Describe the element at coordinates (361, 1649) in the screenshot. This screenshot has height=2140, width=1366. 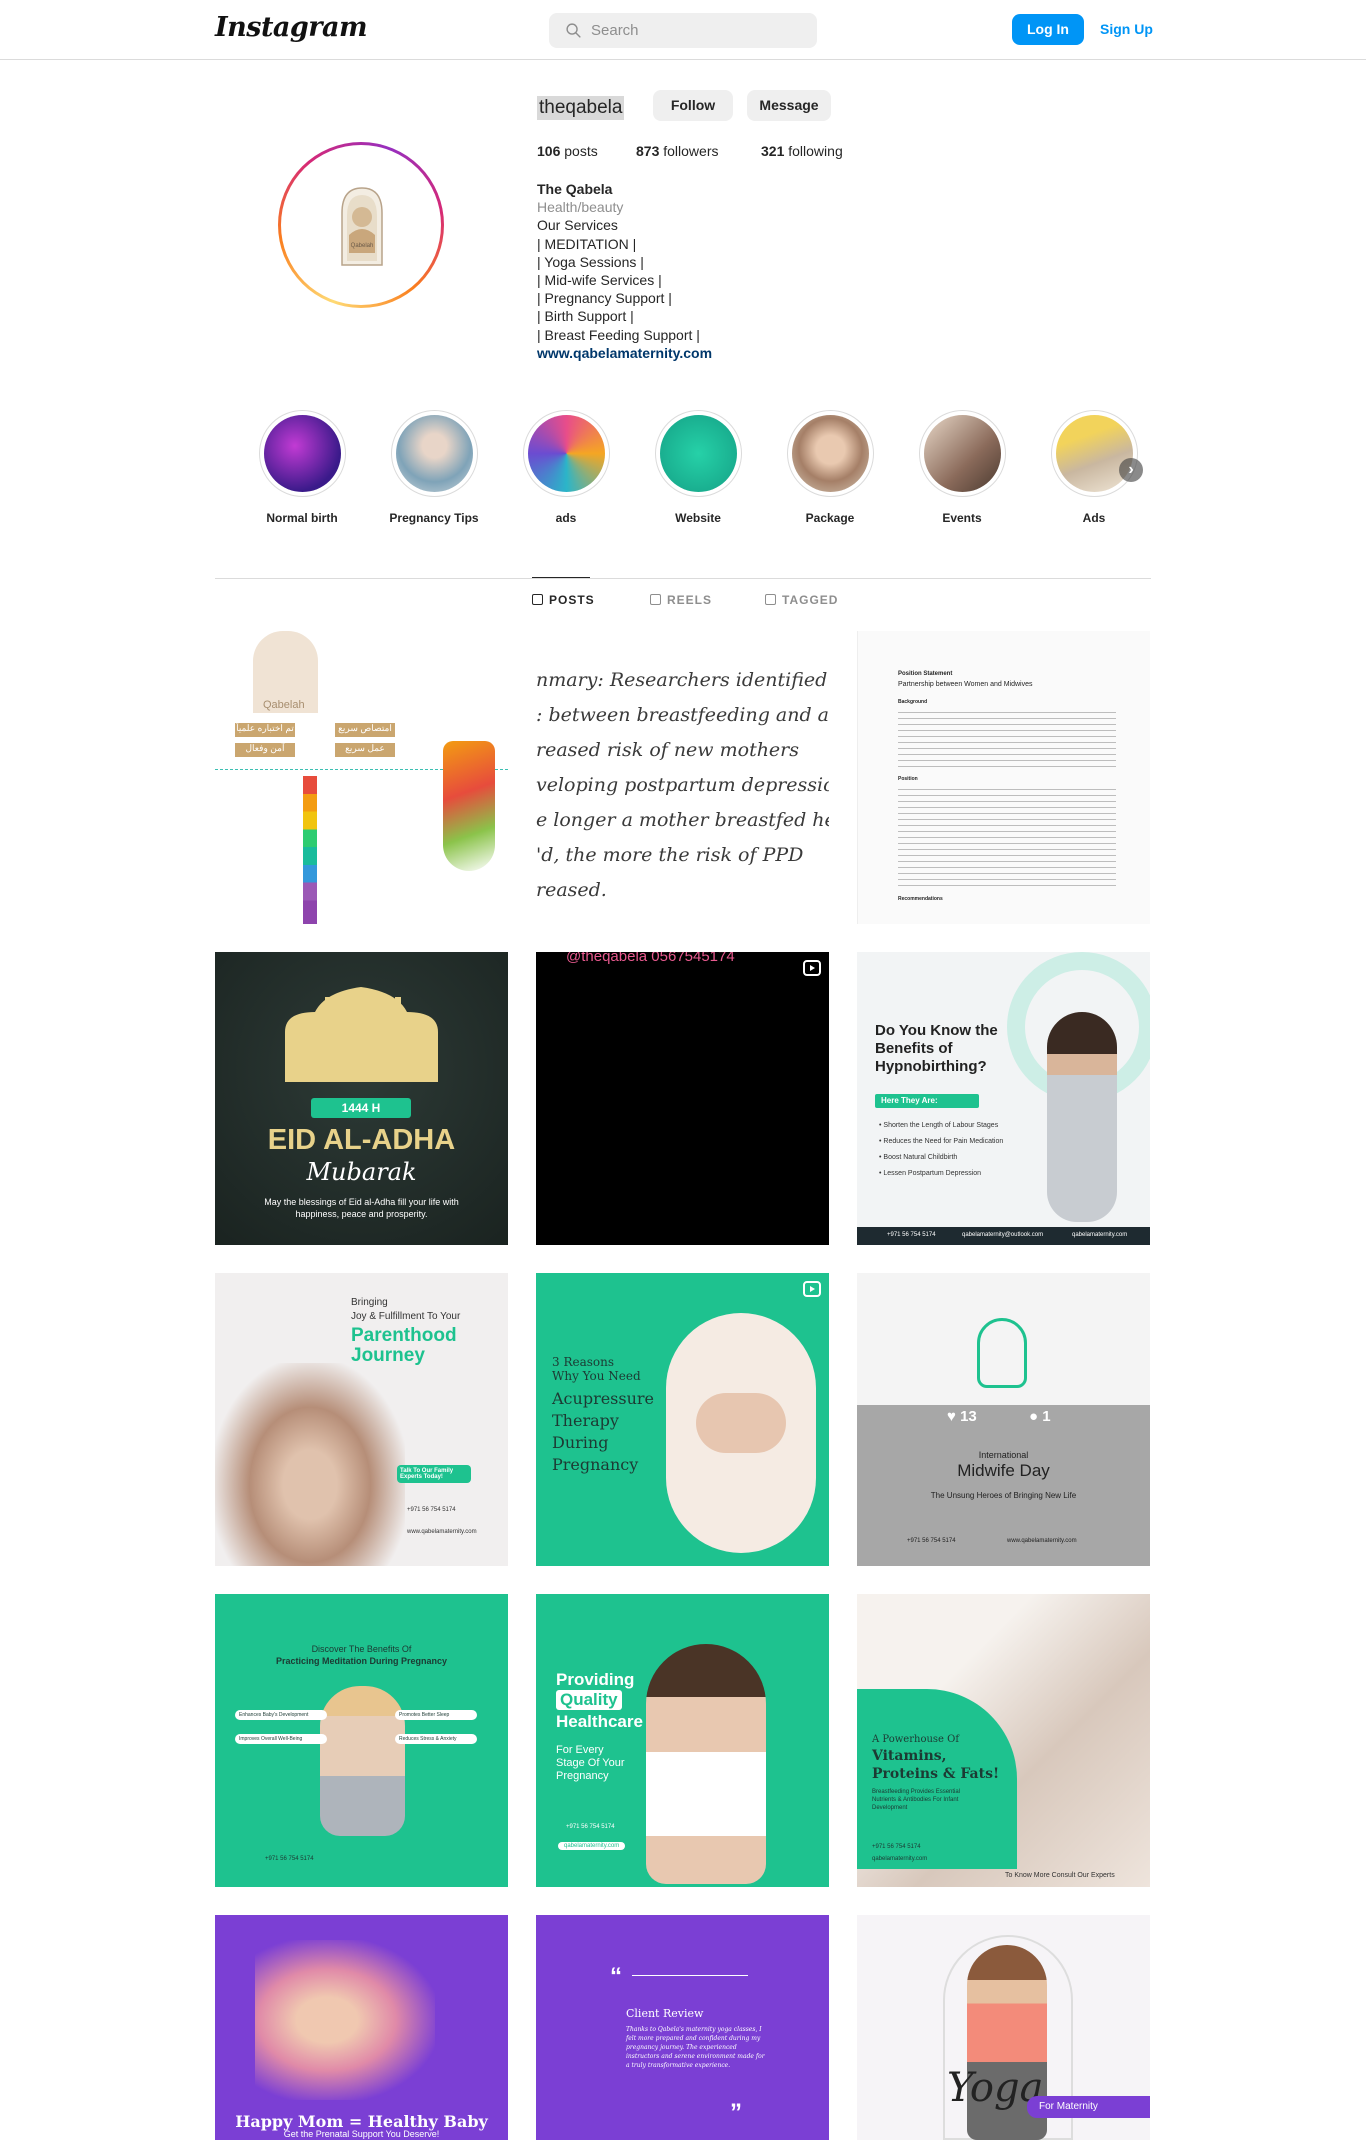
I see `post-text-line: Discover The Benefits Of` at that location.